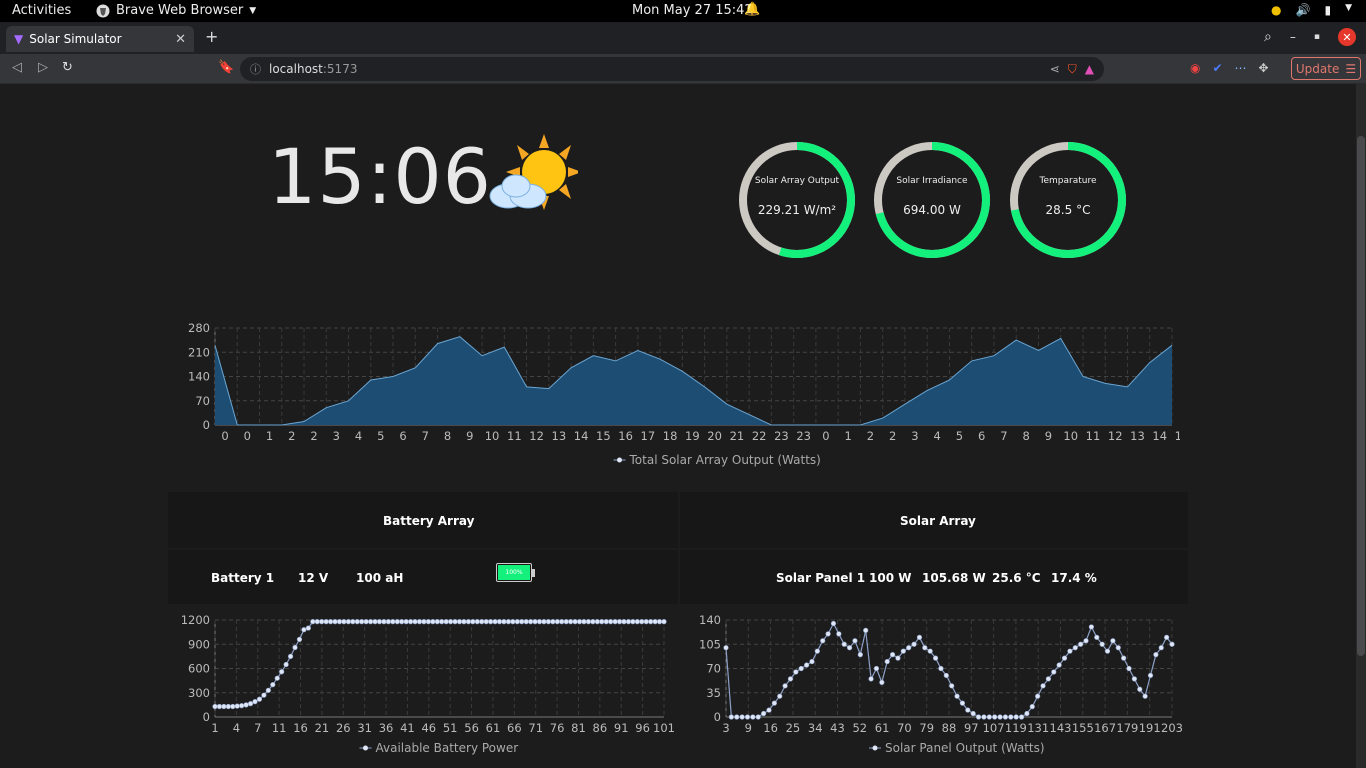 The width and height of the screenshot is (1366, 768). Describe the element at coordinates (1326, 68) in the screenshot. I see `update-button: Update ☰` at that location.